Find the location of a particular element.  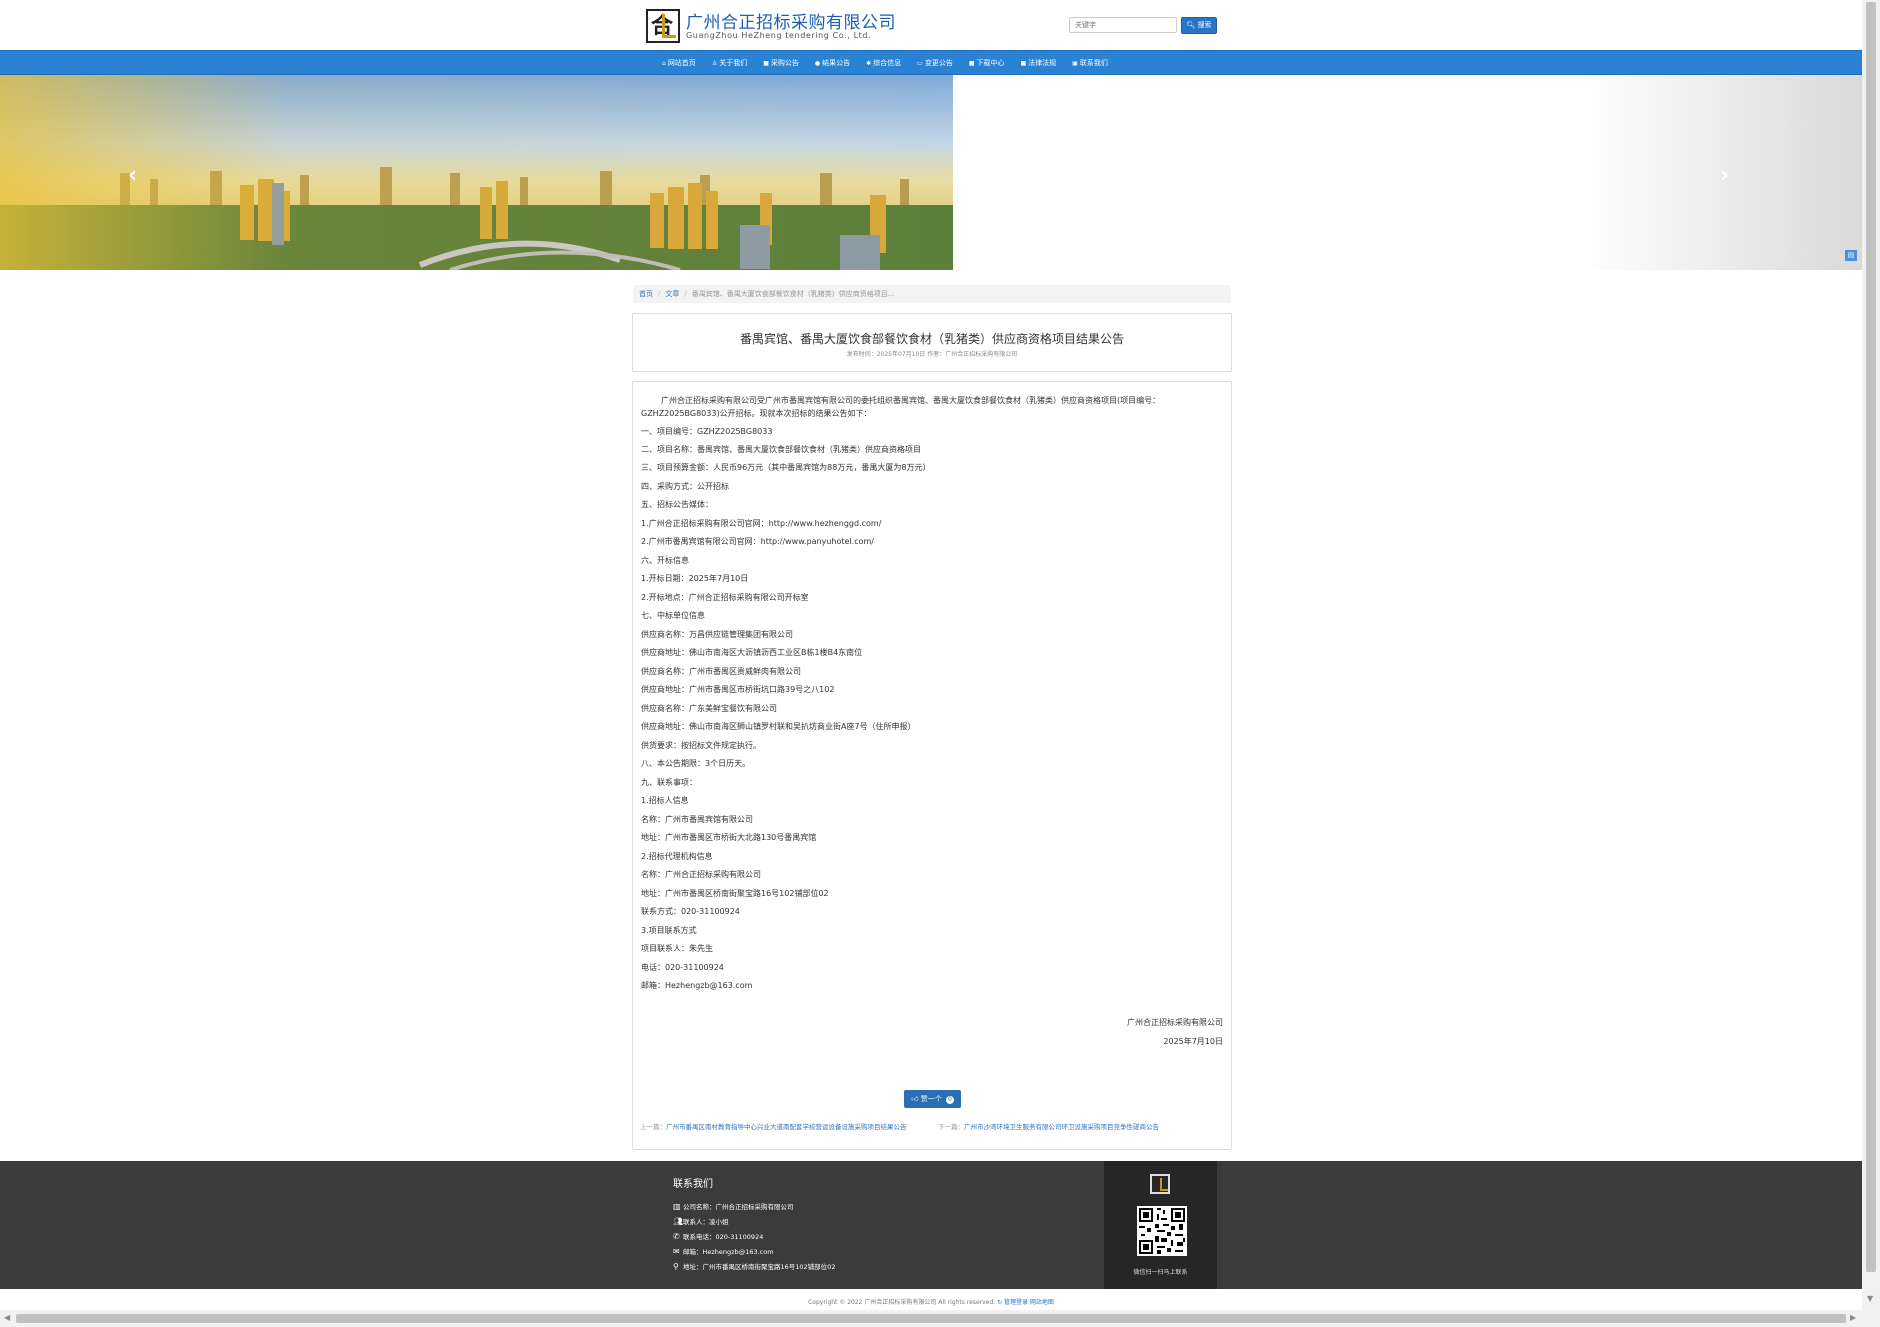

horizontal-scrollbar: ◀ ▶ is located at coordinates (940, 1318).